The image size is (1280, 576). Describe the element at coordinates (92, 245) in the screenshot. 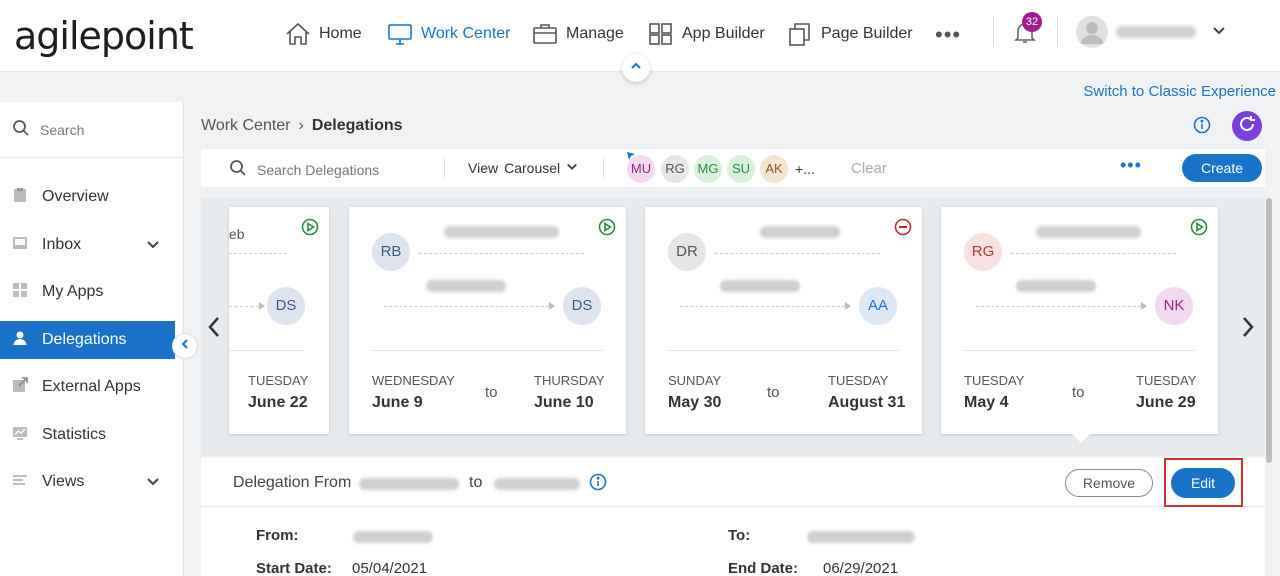

I see `sidebar-item-inbox: Inbox` at that location.